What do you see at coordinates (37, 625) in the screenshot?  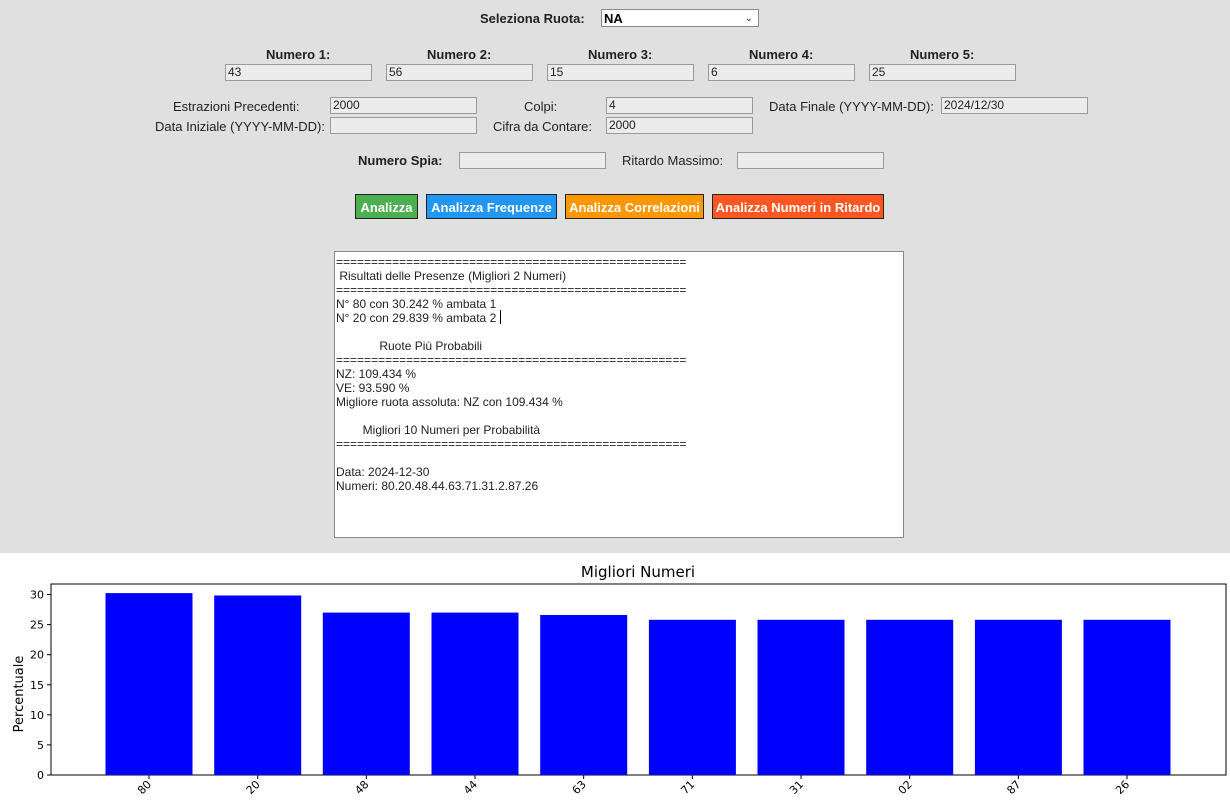 I see `y-tick-label: 25` at bounding box center [37, 625].